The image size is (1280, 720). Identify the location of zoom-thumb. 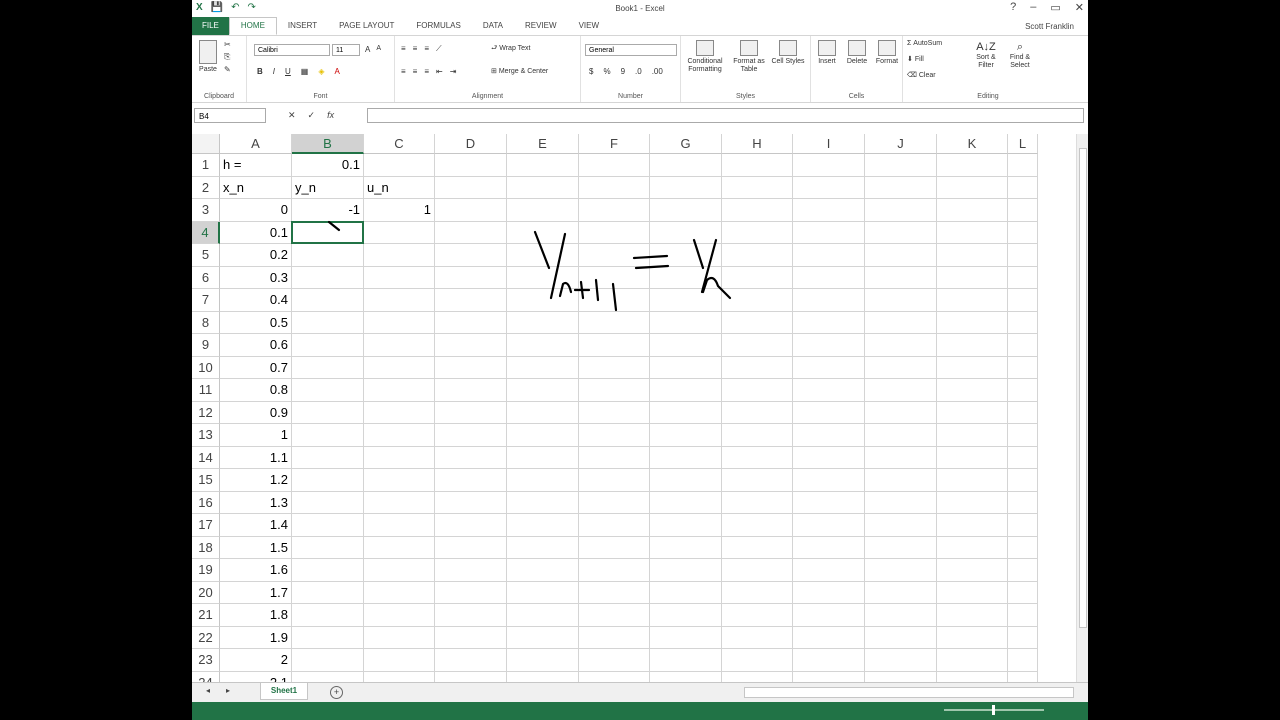
(993, 710).